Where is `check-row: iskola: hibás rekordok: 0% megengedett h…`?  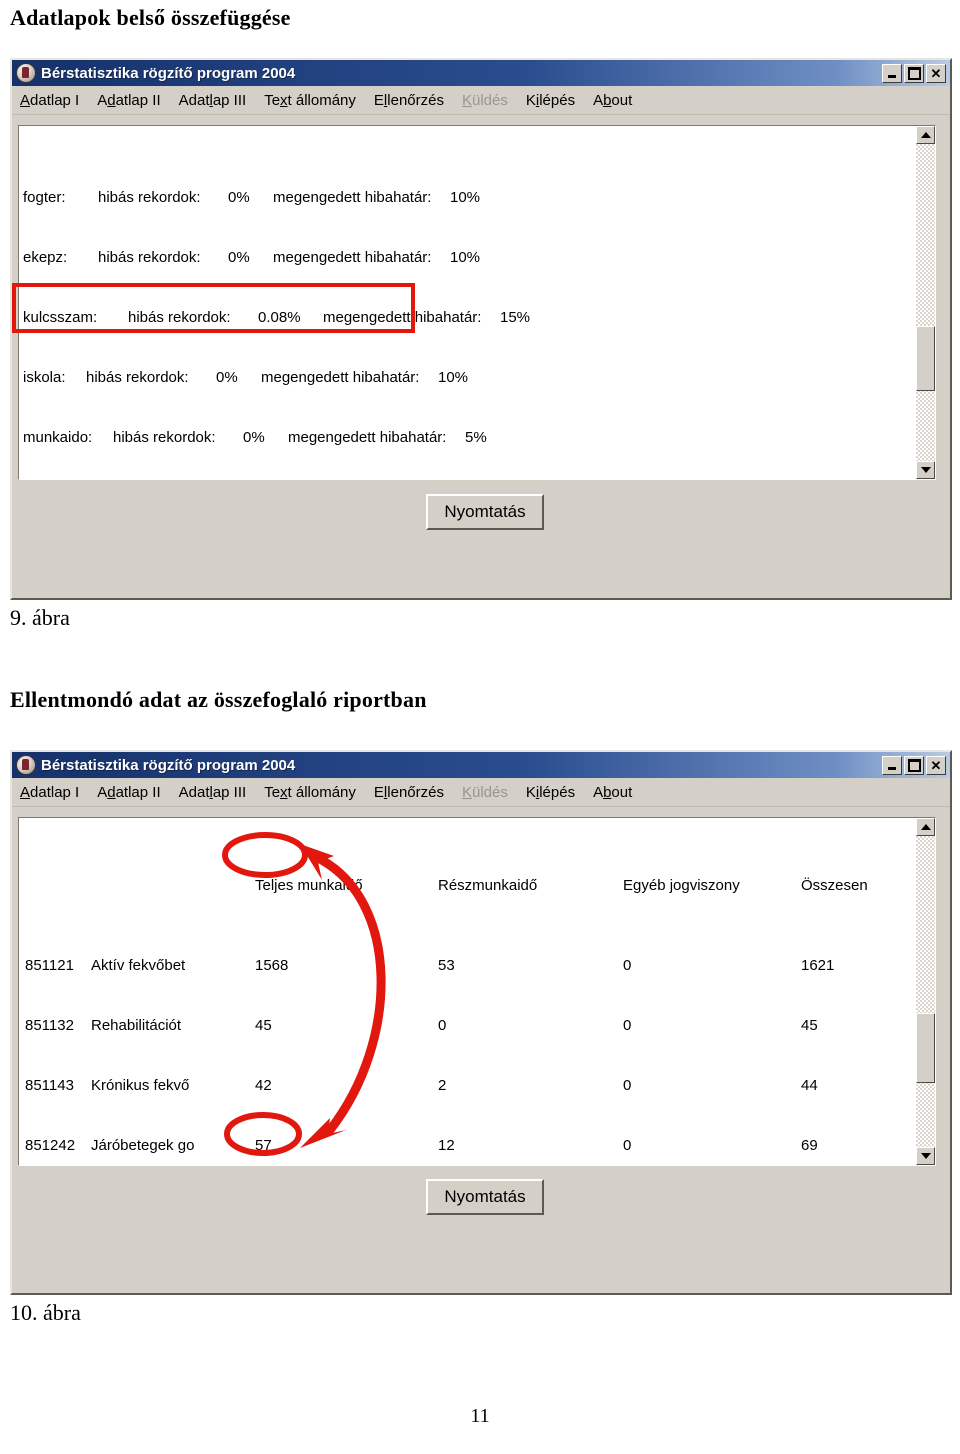
check-row: iskola: hibás rekordok: 0% megengedett h… is located at coordinates (245, 378).